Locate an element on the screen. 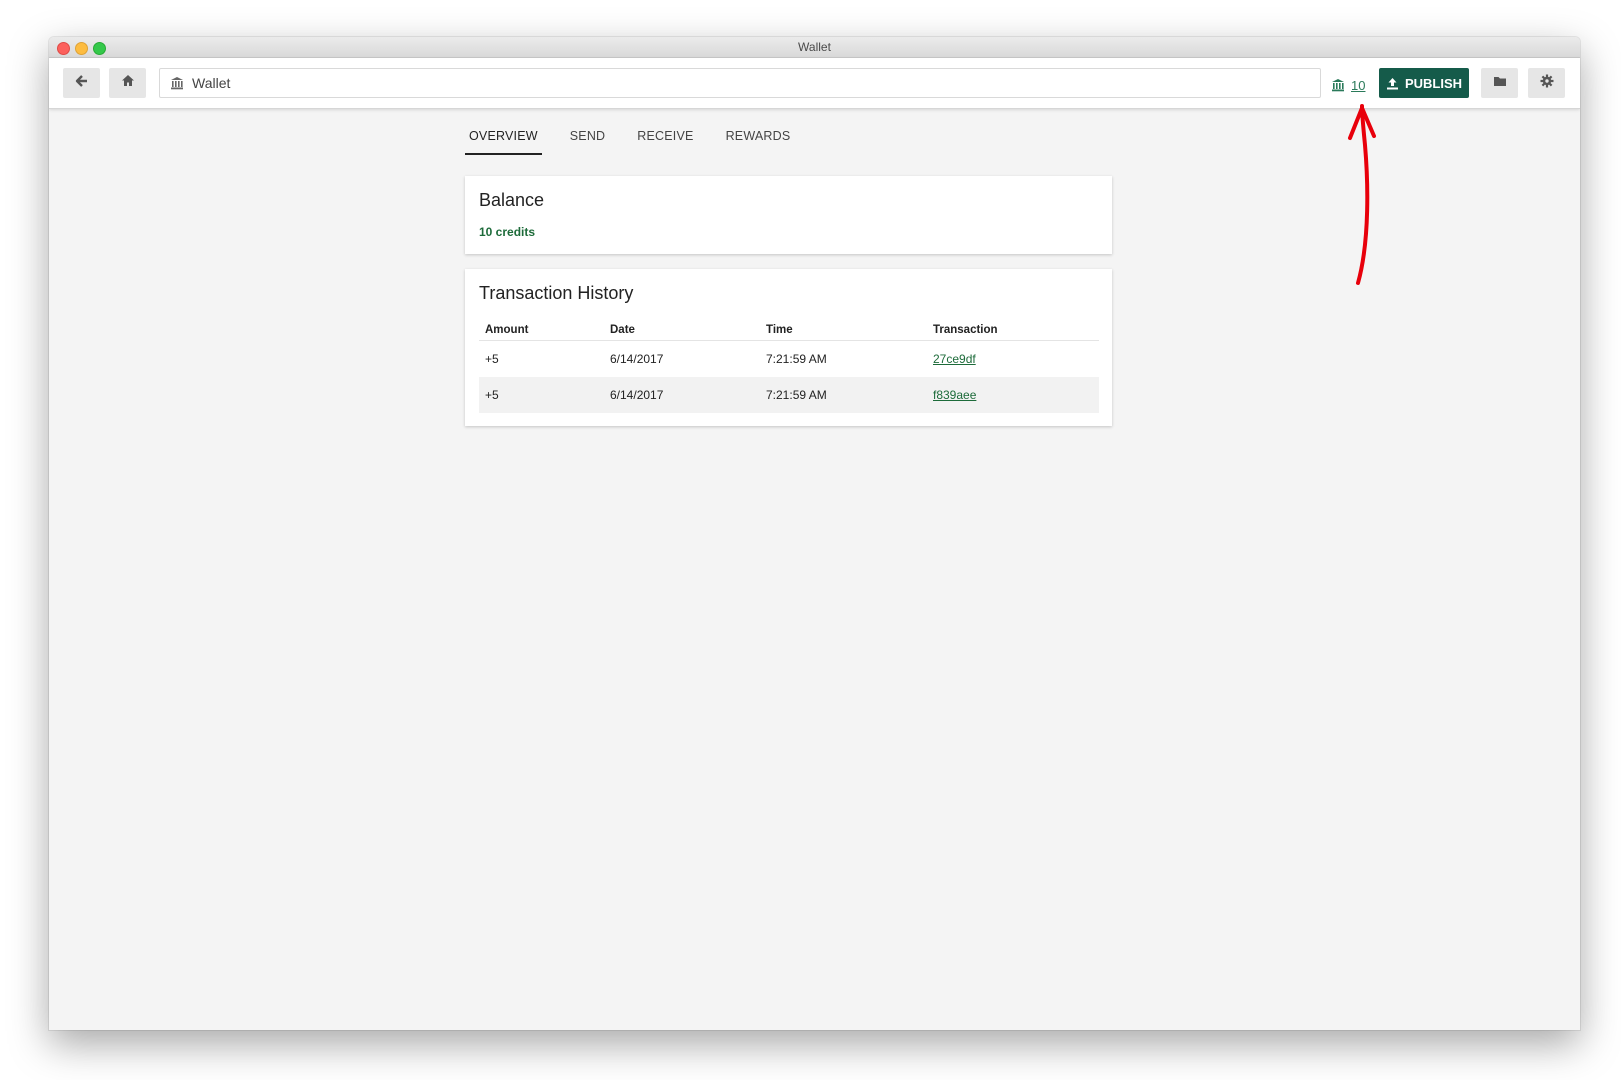 This screenshot has height=1080, width=1621. folder-icon is located at coordinates (1500, 83).